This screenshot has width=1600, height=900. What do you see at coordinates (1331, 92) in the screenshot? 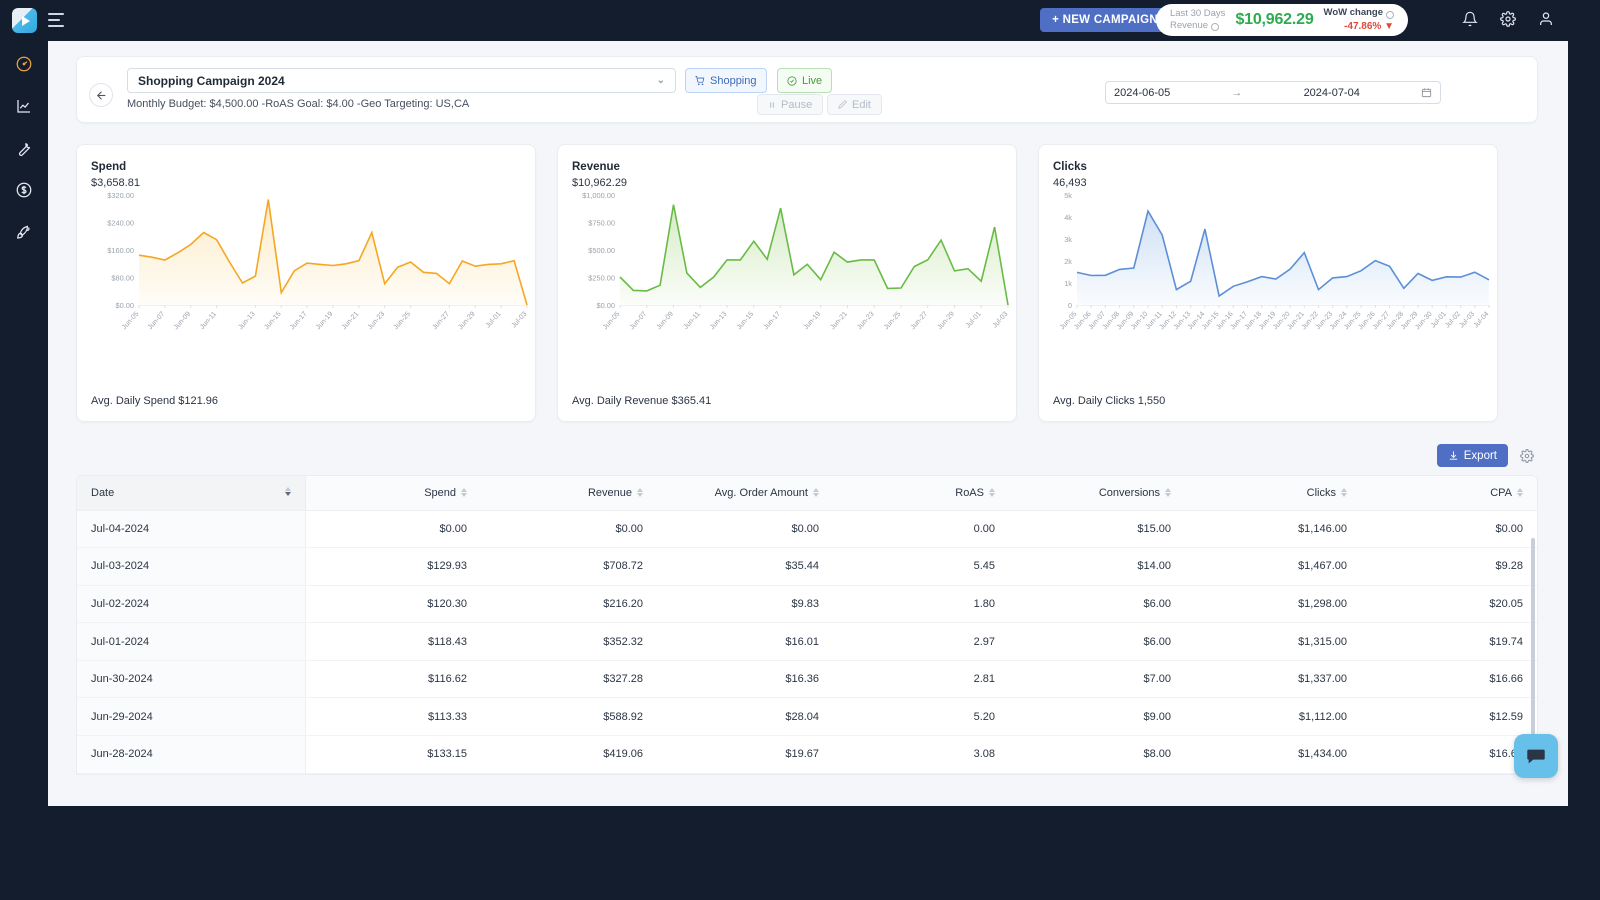
I see `date-range-end: 2024-07-04` at bounding box center [1331, 92].